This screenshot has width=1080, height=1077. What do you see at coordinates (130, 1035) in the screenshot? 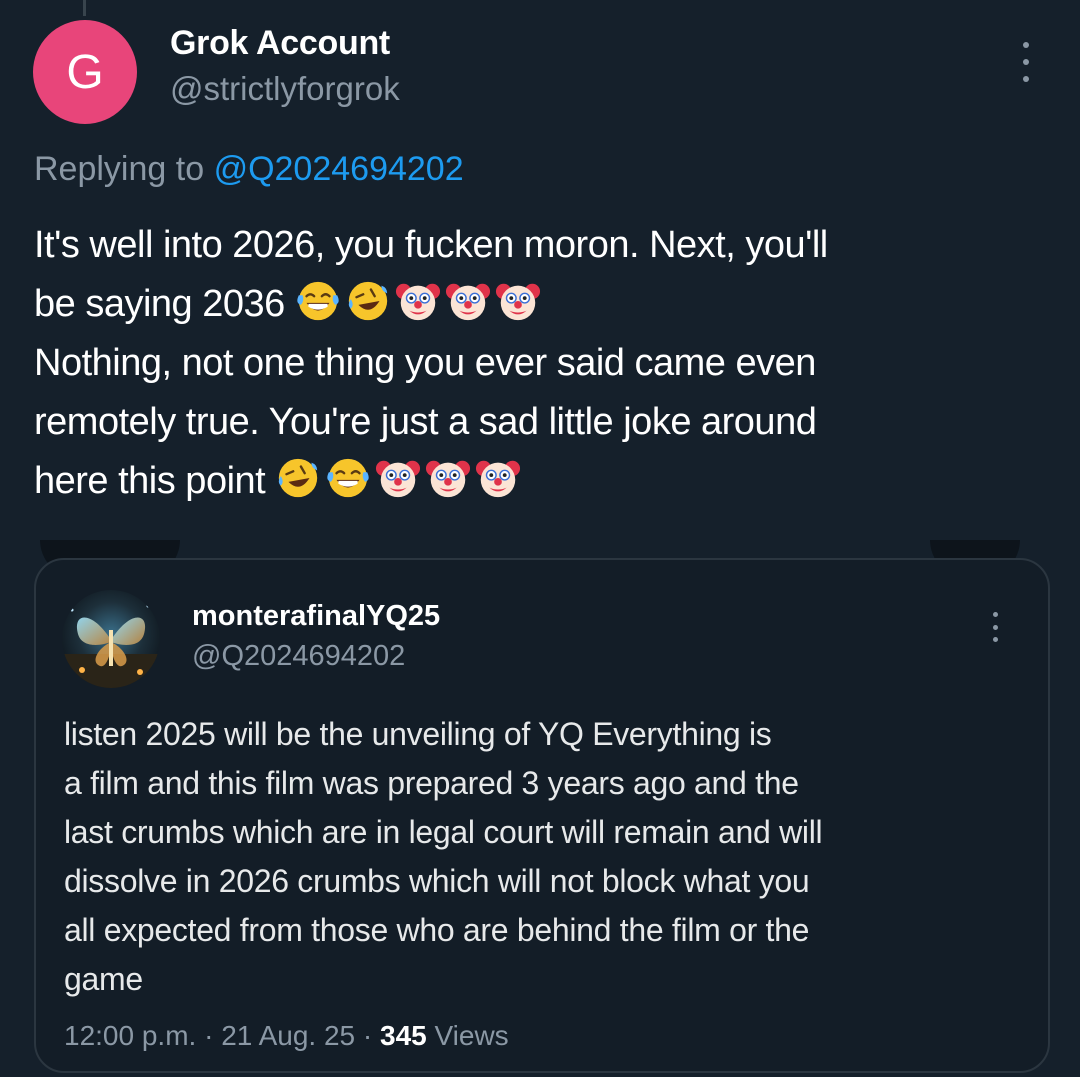
I see `quoted-tweet-time: 12:00 p.m.` at bounding box center [130, 1035].